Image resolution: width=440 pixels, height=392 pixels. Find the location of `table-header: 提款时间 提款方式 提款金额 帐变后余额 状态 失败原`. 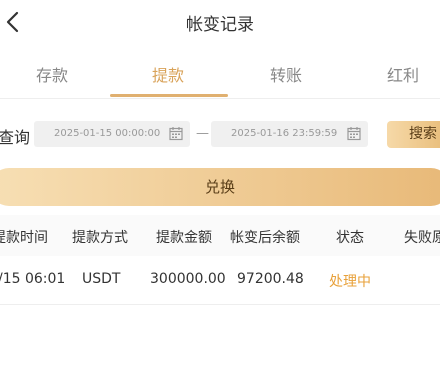

table-header: 提款时间 提款方式 提款金额 帐变后余额 状态 失败原 is located at coordinates (220, 235).